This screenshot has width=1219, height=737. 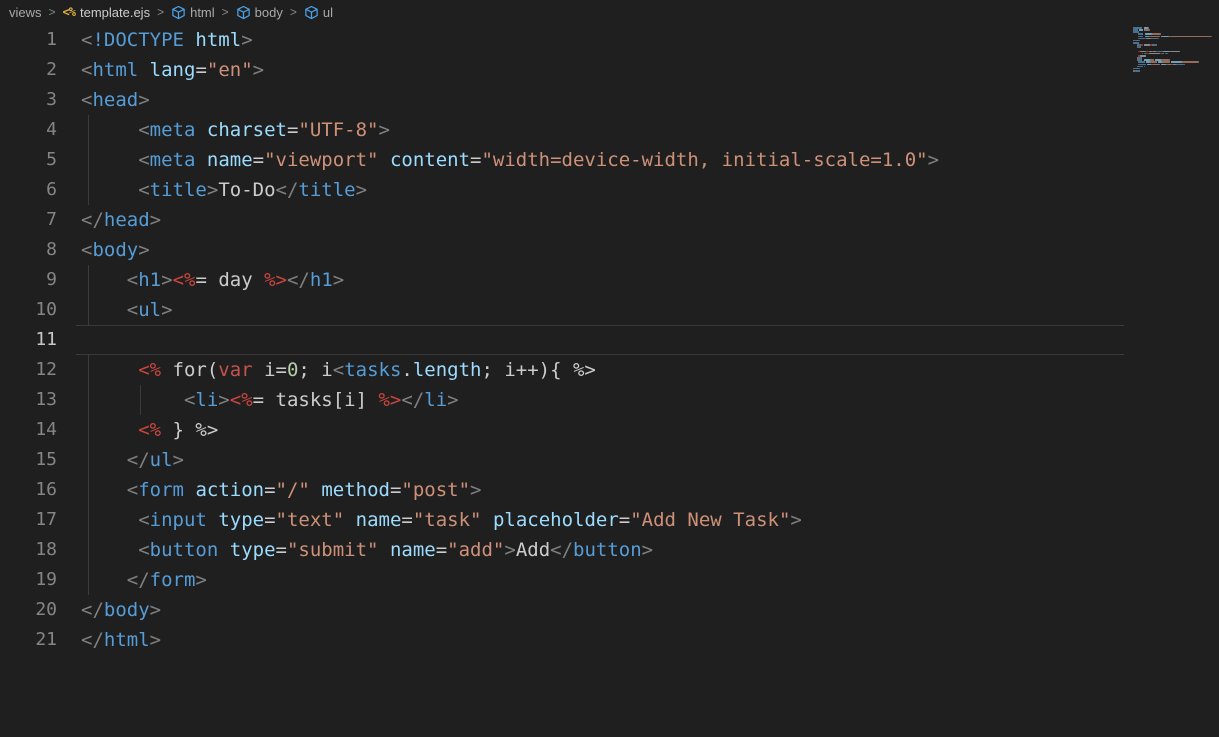 What do you see at coordinates (115, 250) in the screenshot?
I see `code-content: <body>` at bounding box center [115, 250].